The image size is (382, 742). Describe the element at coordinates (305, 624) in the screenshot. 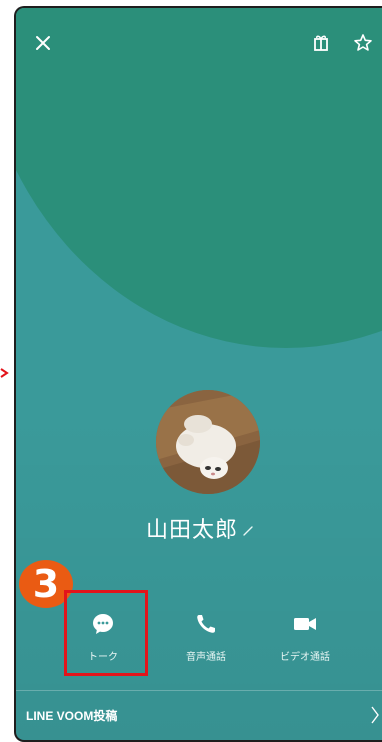

I see `video-camera-icon` at that location.